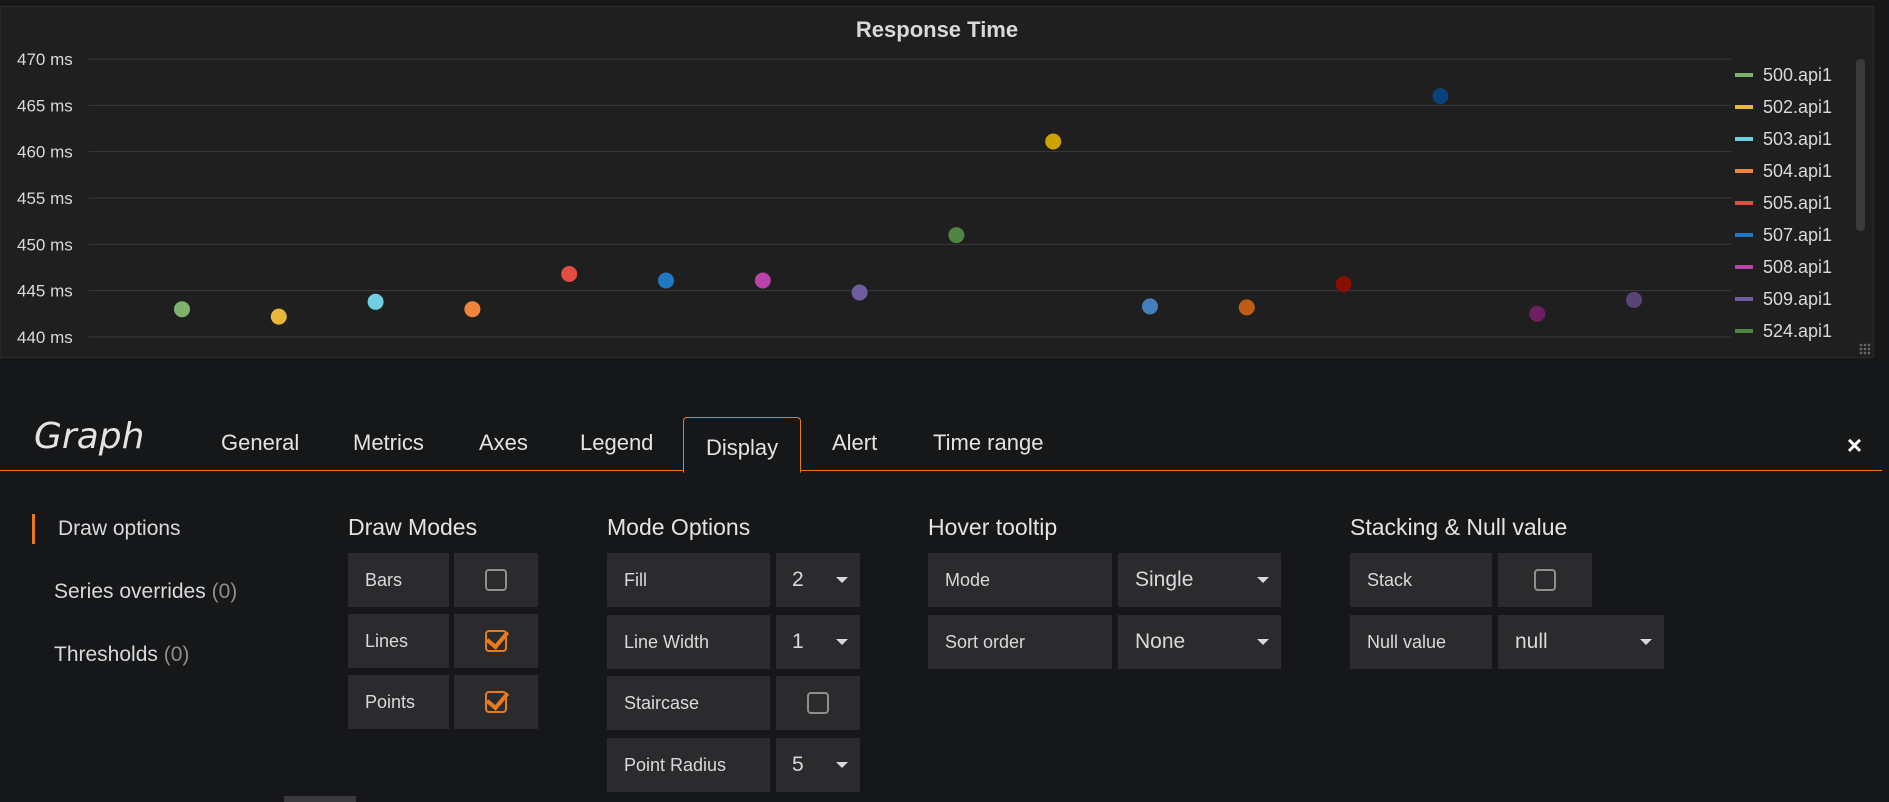  I want to click on side-nav-label: Draw options, so click(119, 528).